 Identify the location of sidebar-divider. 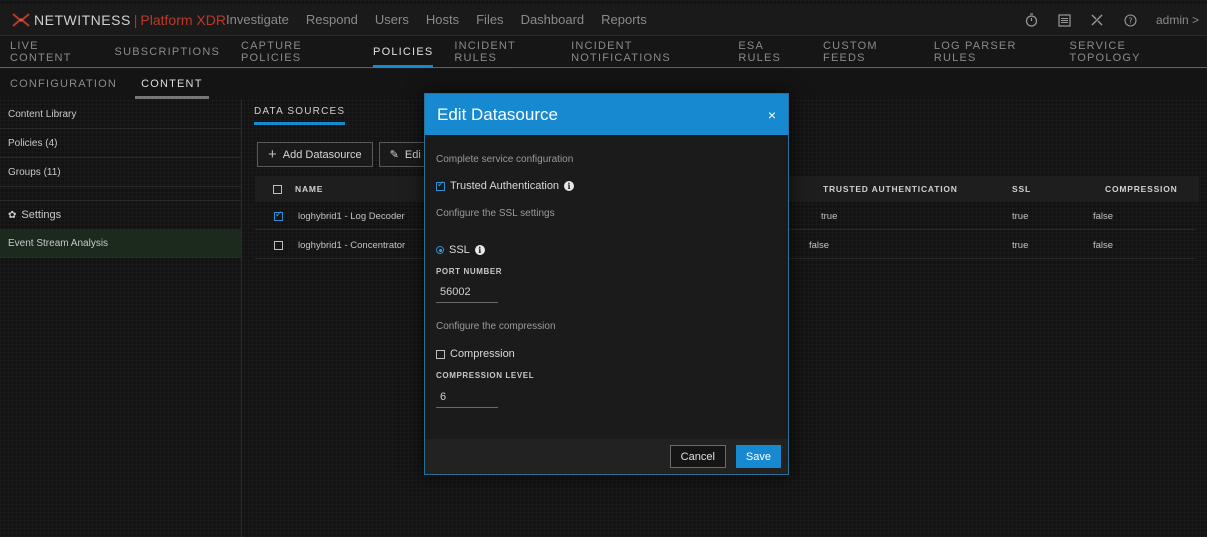
(120, 194).